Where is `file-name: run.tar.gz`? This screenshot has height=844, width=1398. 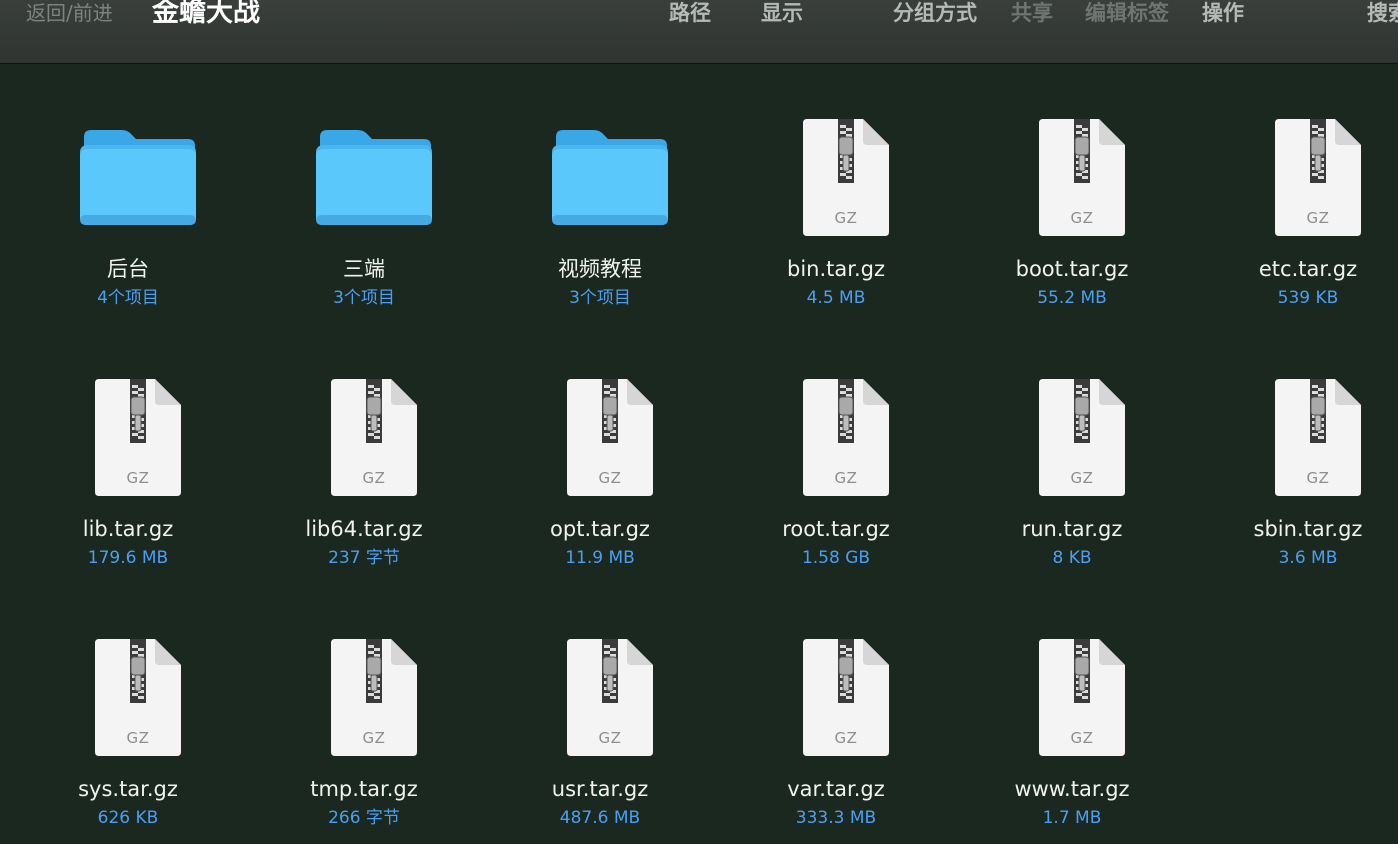
file-name: run.tar.gz is located at coordinates (1072, 529).